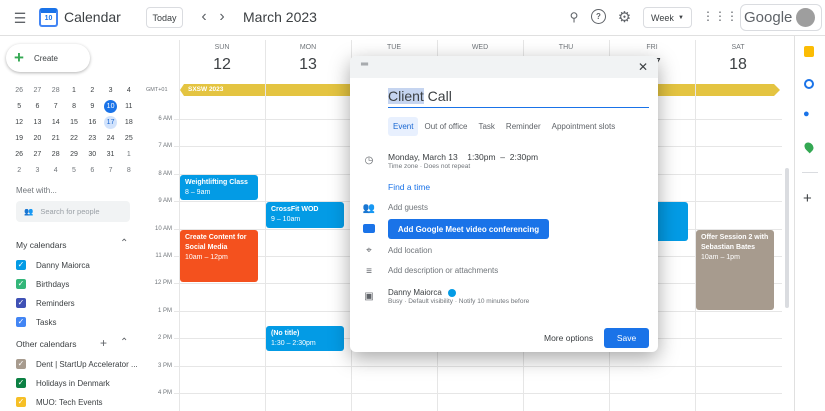  Describe the element at coordinates (584, 126) in the screenshot. I see `event-type-tab: Appointment slots` at that location.